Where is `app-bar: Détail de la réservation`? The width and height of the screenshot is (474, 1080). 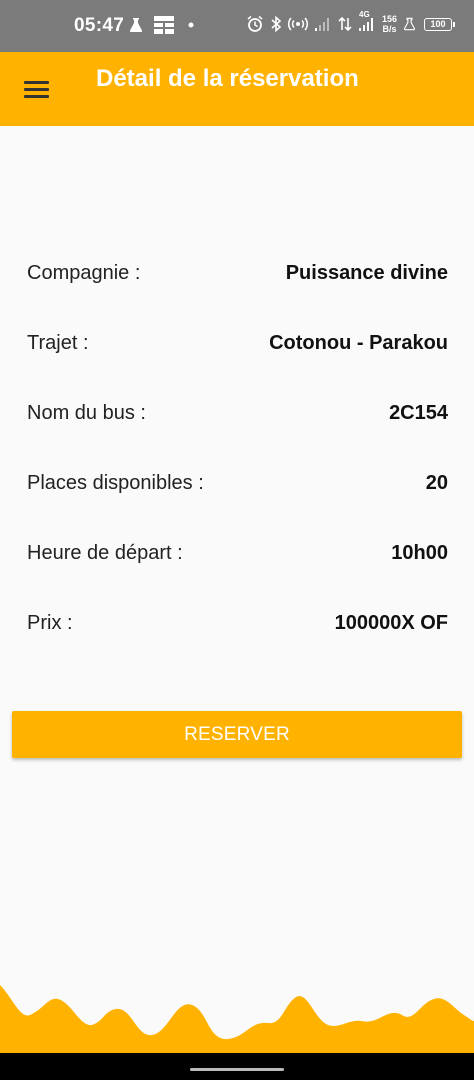
app-bar: Détail de la réservation is located at coordinates (237, 89).